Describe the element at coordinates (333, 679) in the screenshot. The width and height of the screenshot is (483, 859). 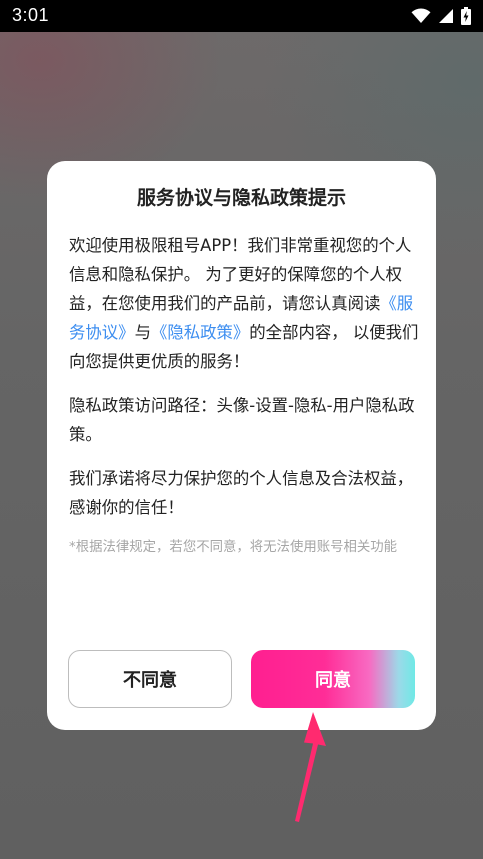
I see `agree-button: 同意` at that location.